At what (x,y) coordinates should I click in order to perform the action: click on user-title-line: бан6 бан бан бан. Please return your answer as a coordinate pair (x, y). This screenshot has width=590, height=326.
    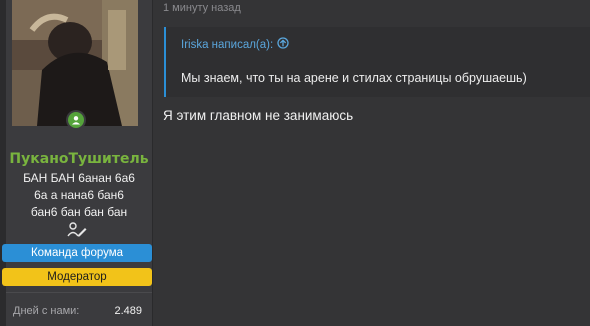
    Looking at the image, I should click on (79, 212).